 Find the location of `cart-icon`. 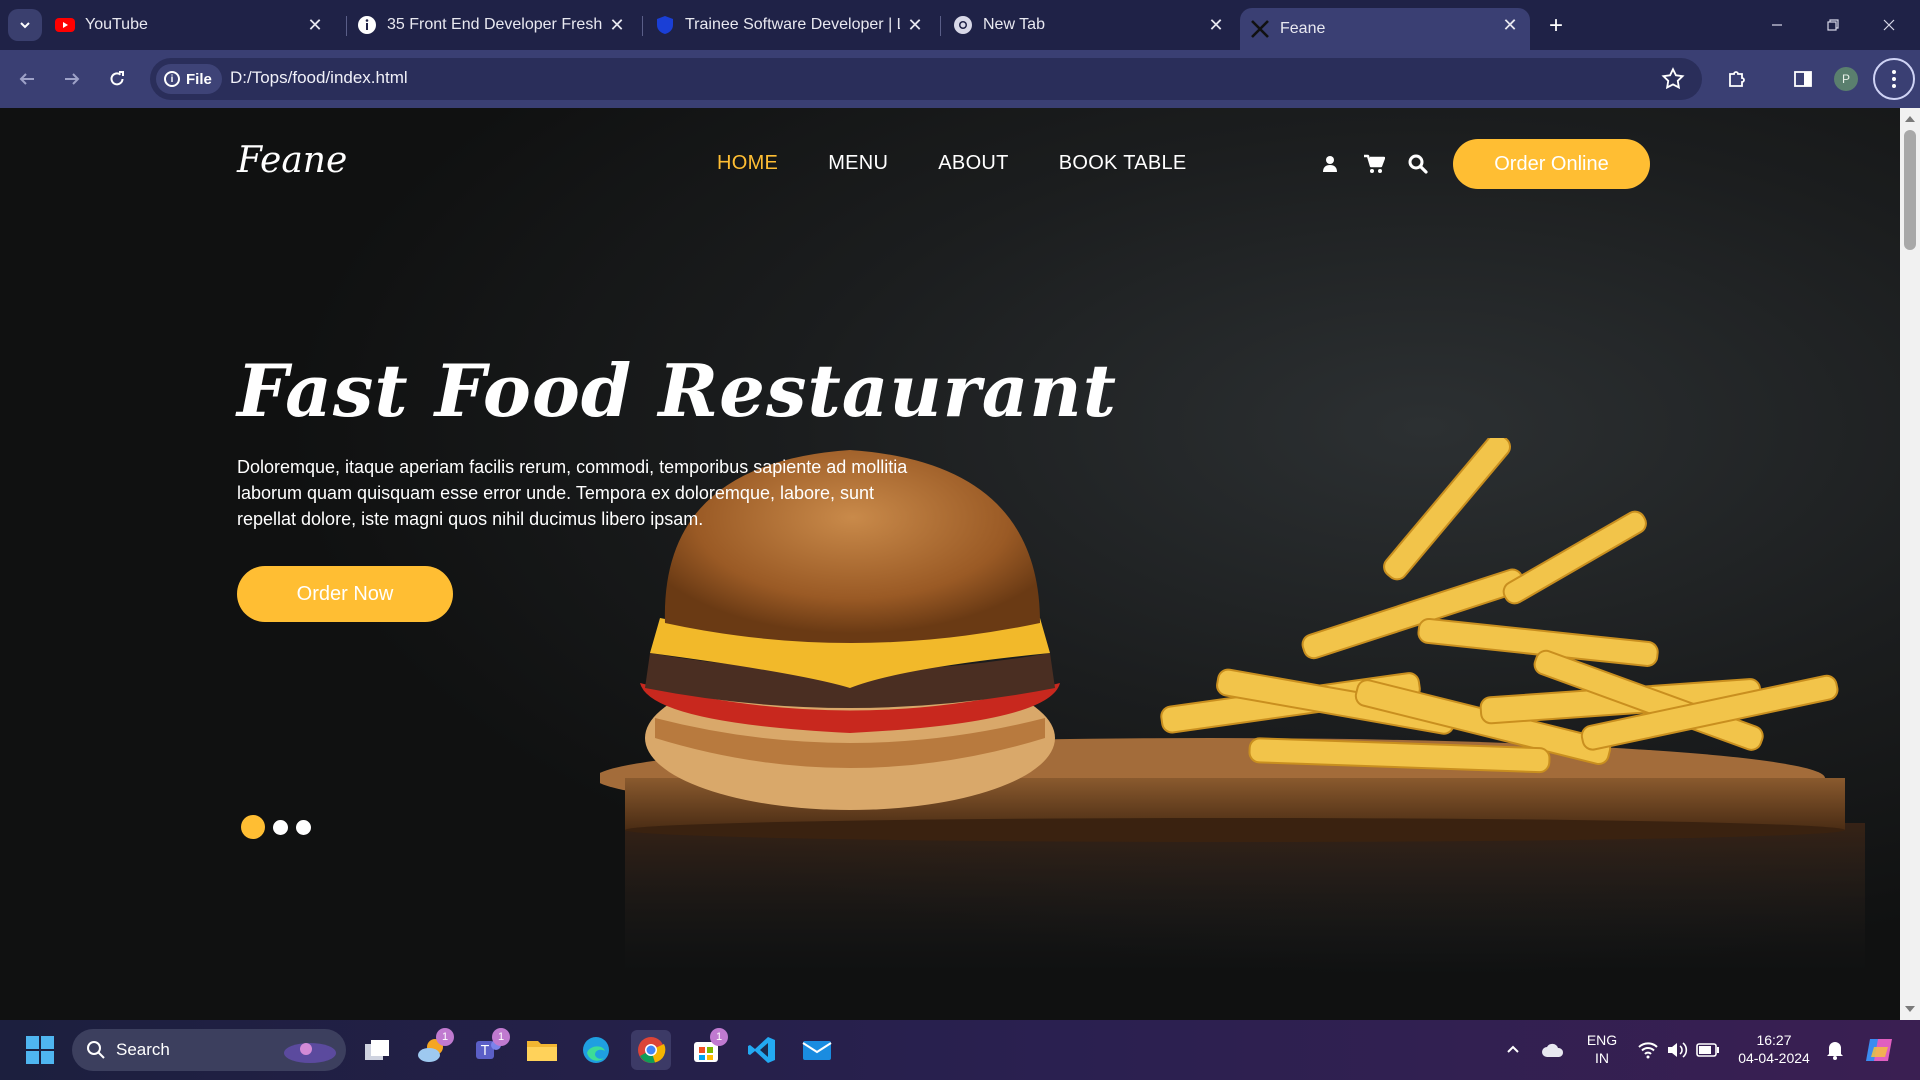

cart-icon is located at coordinates (1374, 164).